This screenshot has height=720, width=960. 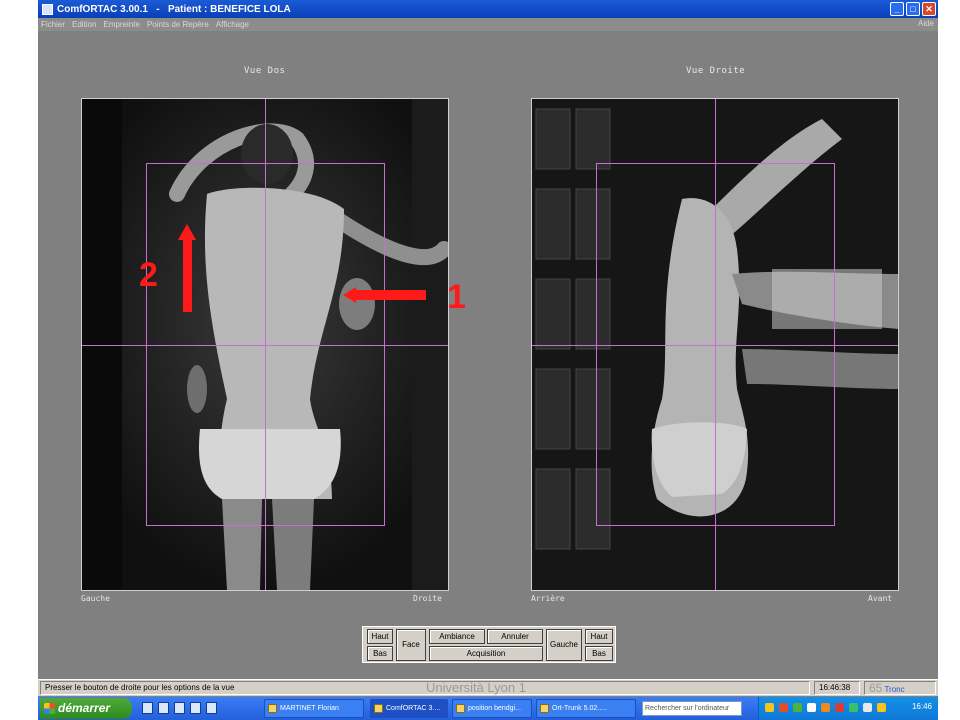 What do you see at coordinates (411, 645) in the screenshot?
I see `face-button: Face` at bounding box center [411, 645].